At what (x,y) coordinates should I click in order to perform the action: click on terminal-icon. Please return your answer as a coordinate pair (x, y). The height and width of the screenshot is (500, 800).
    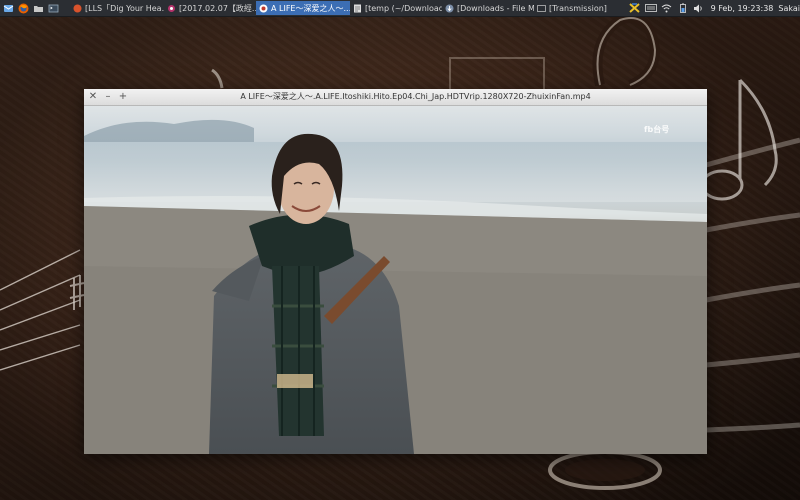
    Looking at the image, I should click on (53, 8).